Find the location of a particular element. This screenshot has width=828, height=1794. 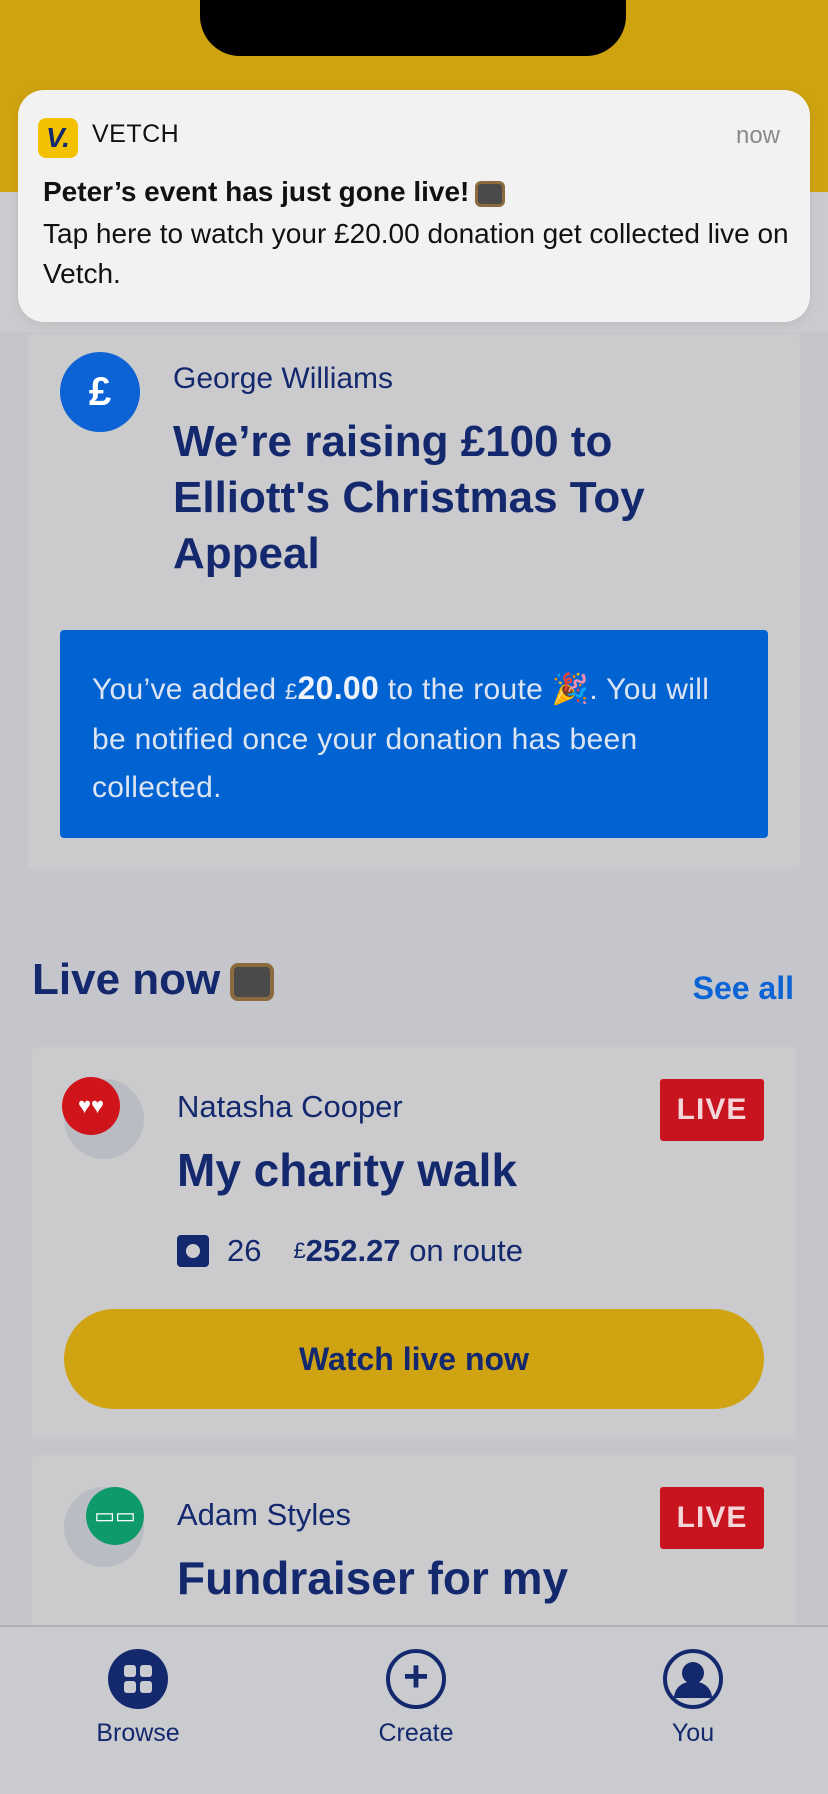

notification-app-name: VETCH is located at coordinates (136, 134).